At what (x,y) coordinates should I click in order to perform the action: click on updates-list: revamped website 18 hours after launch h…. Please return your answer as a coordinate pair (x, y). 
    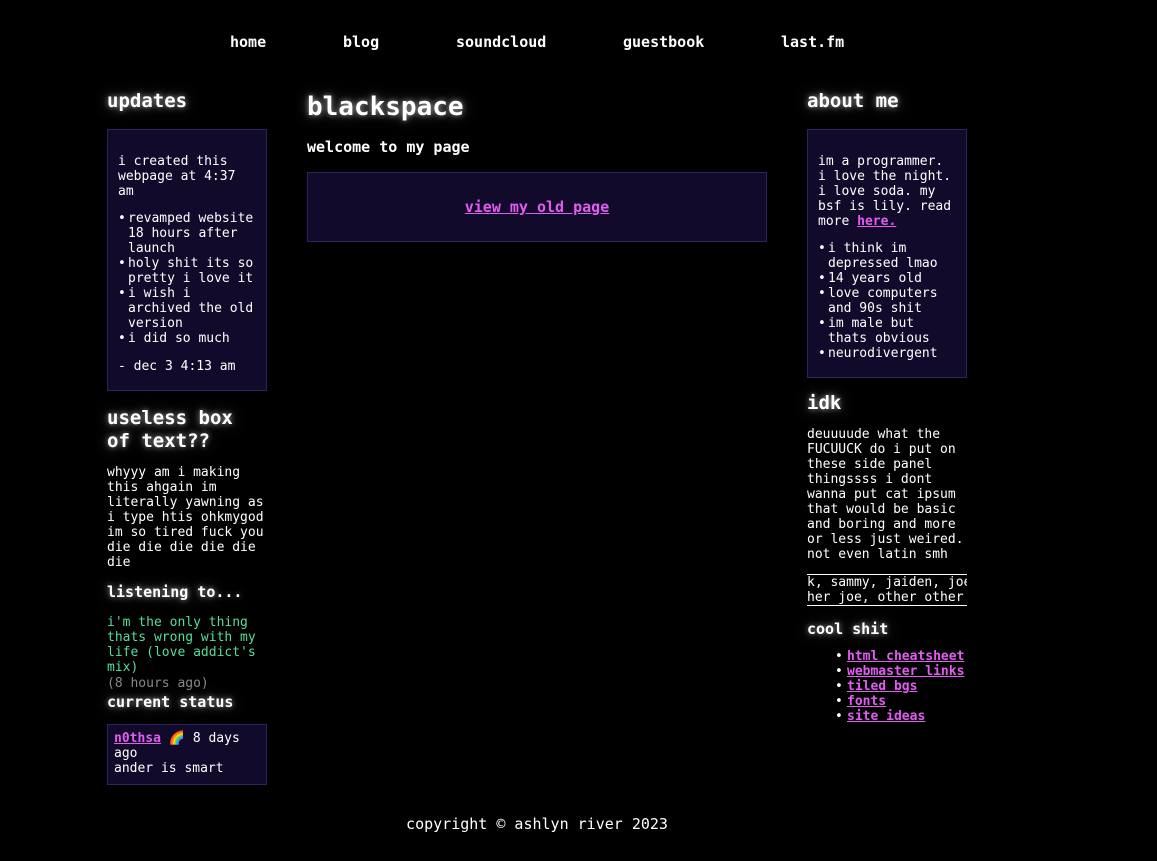
    Looking at the image, I should click on (187, 278).